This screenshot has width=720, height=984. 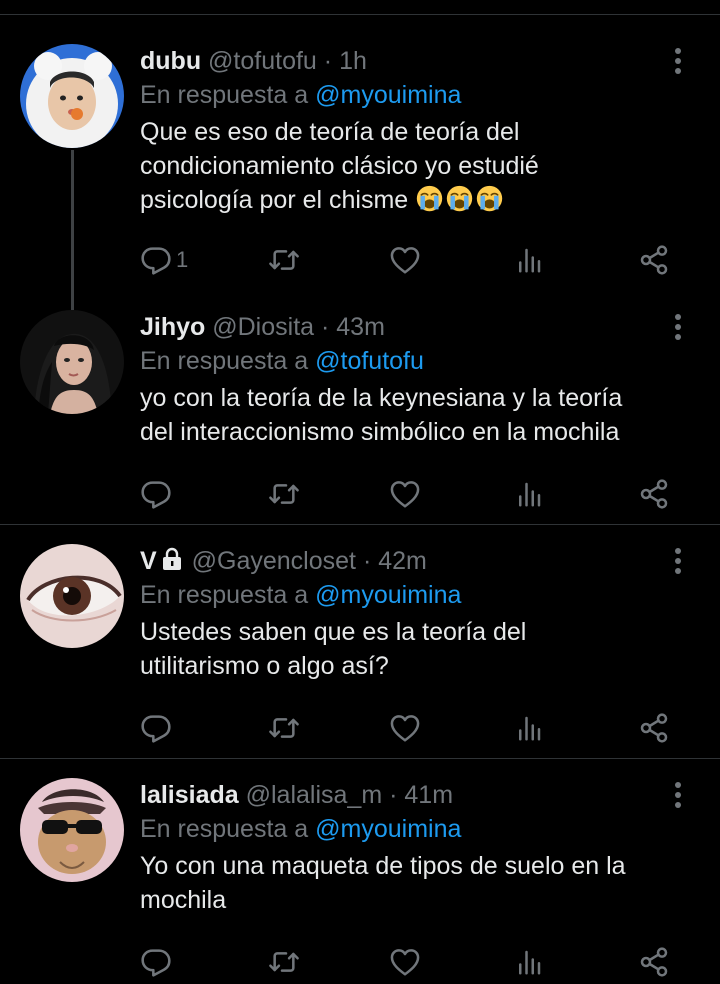 I want to click on mention-link: @tofutofu, so click(x=369, y=361).